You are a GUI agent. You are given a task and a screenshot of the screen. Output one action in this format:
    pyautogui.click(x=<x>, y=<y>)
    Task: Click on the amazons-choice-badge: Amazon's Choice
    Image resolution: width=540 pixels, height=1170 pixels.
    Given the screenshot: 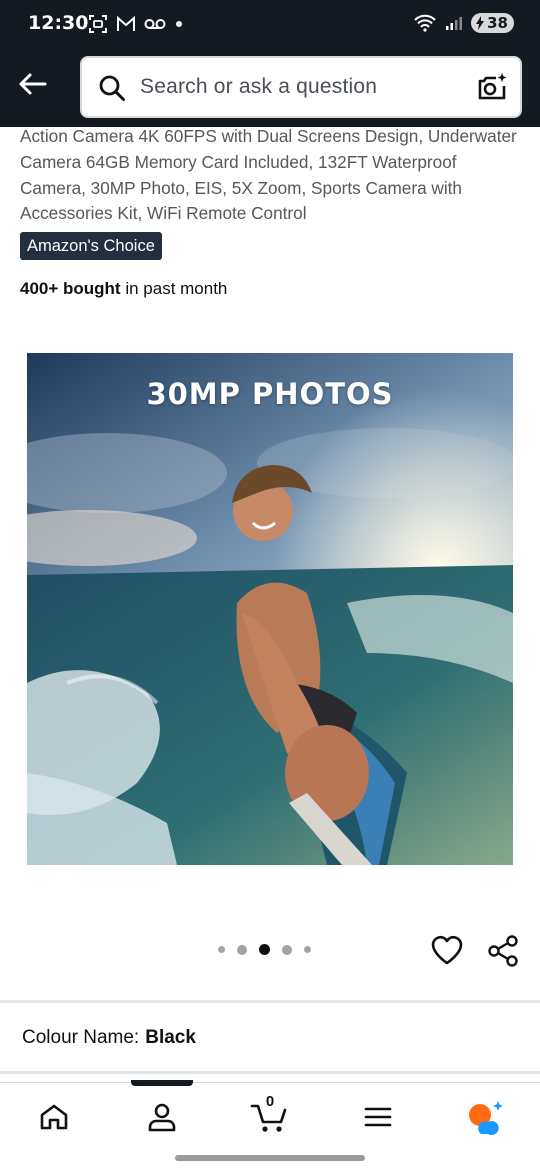 What is the action you would take?
    pyautogui.click(x=91, y=246)
    